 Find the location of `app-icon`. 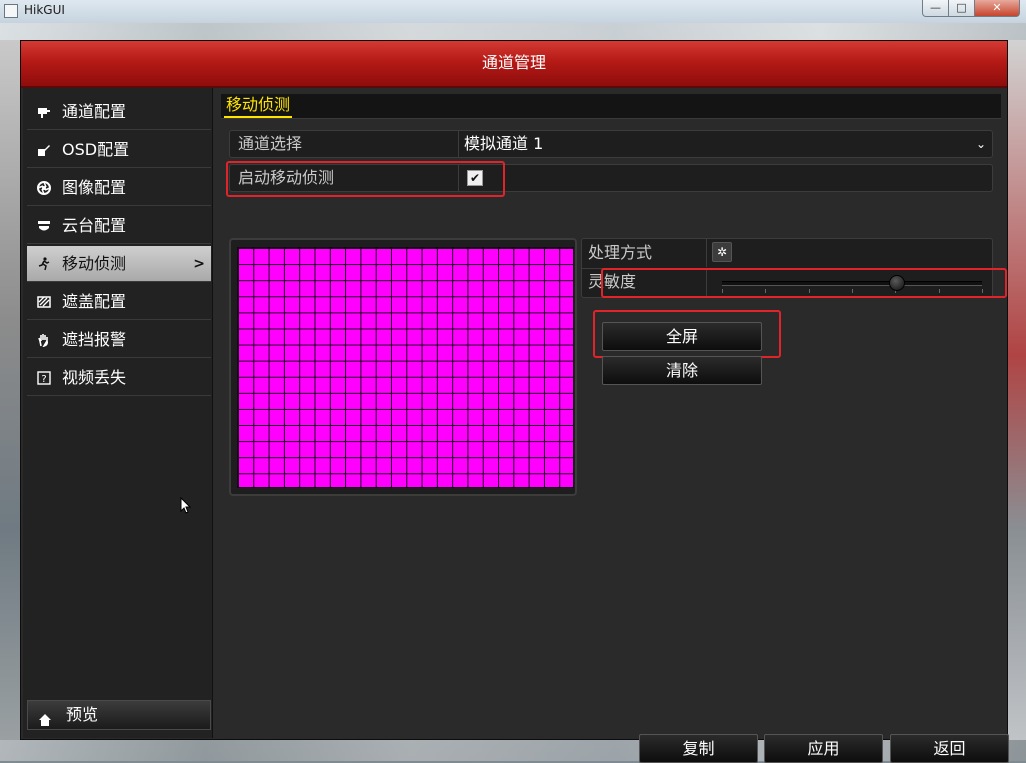

app-icon is located at coordinates (11, 11).